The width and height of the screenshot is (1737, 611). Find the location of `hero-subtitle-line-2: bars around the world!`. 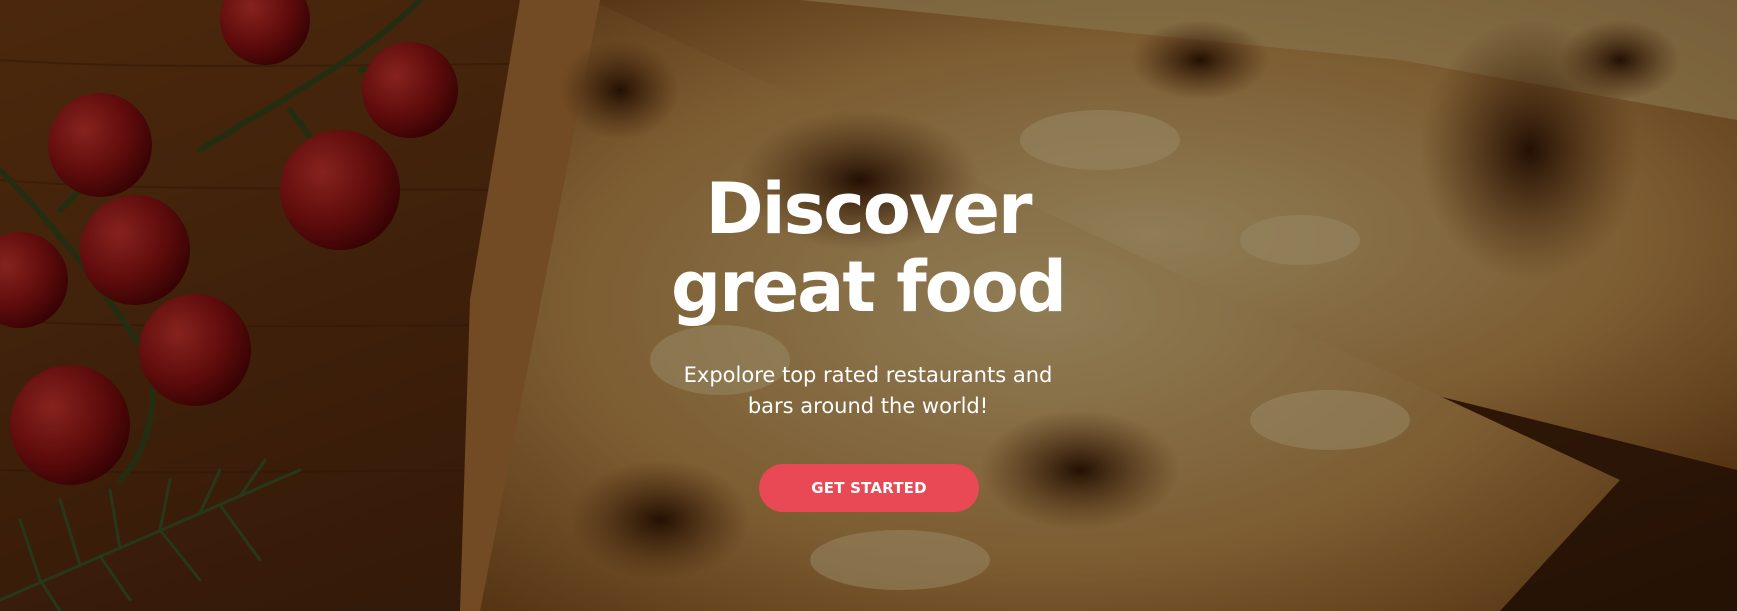

hero-subtitle-line-2: bars around the world! is located at coordinates (868, 406).